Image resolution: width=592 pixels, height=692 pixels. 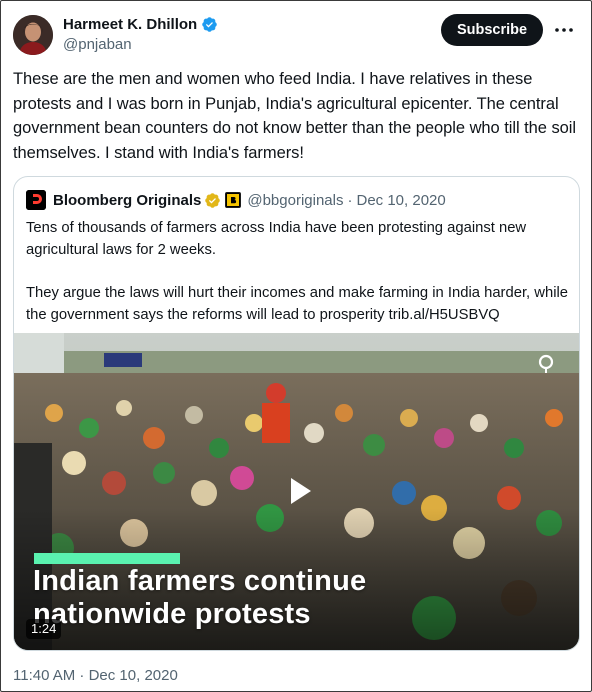 I want to click on tweet-timestamp: 11:40 AM · Dec 10, 2020, so click(x=95, y=675).